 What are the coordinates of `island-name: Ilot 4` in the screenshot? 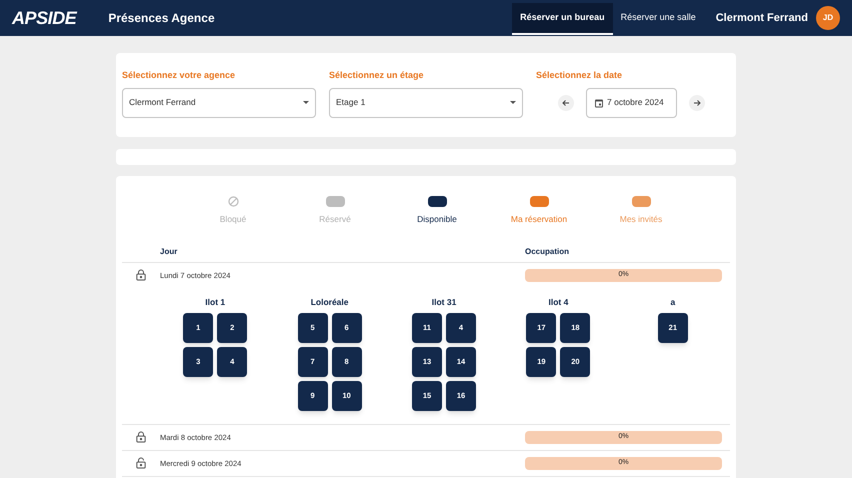 It's located at (558, 302).